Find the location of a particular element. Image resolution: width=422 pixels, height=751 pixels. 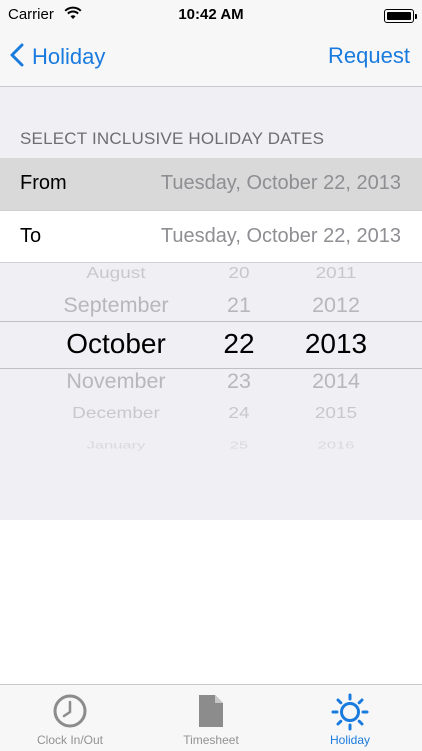

battery-icon is located at coordinates (400, 16).